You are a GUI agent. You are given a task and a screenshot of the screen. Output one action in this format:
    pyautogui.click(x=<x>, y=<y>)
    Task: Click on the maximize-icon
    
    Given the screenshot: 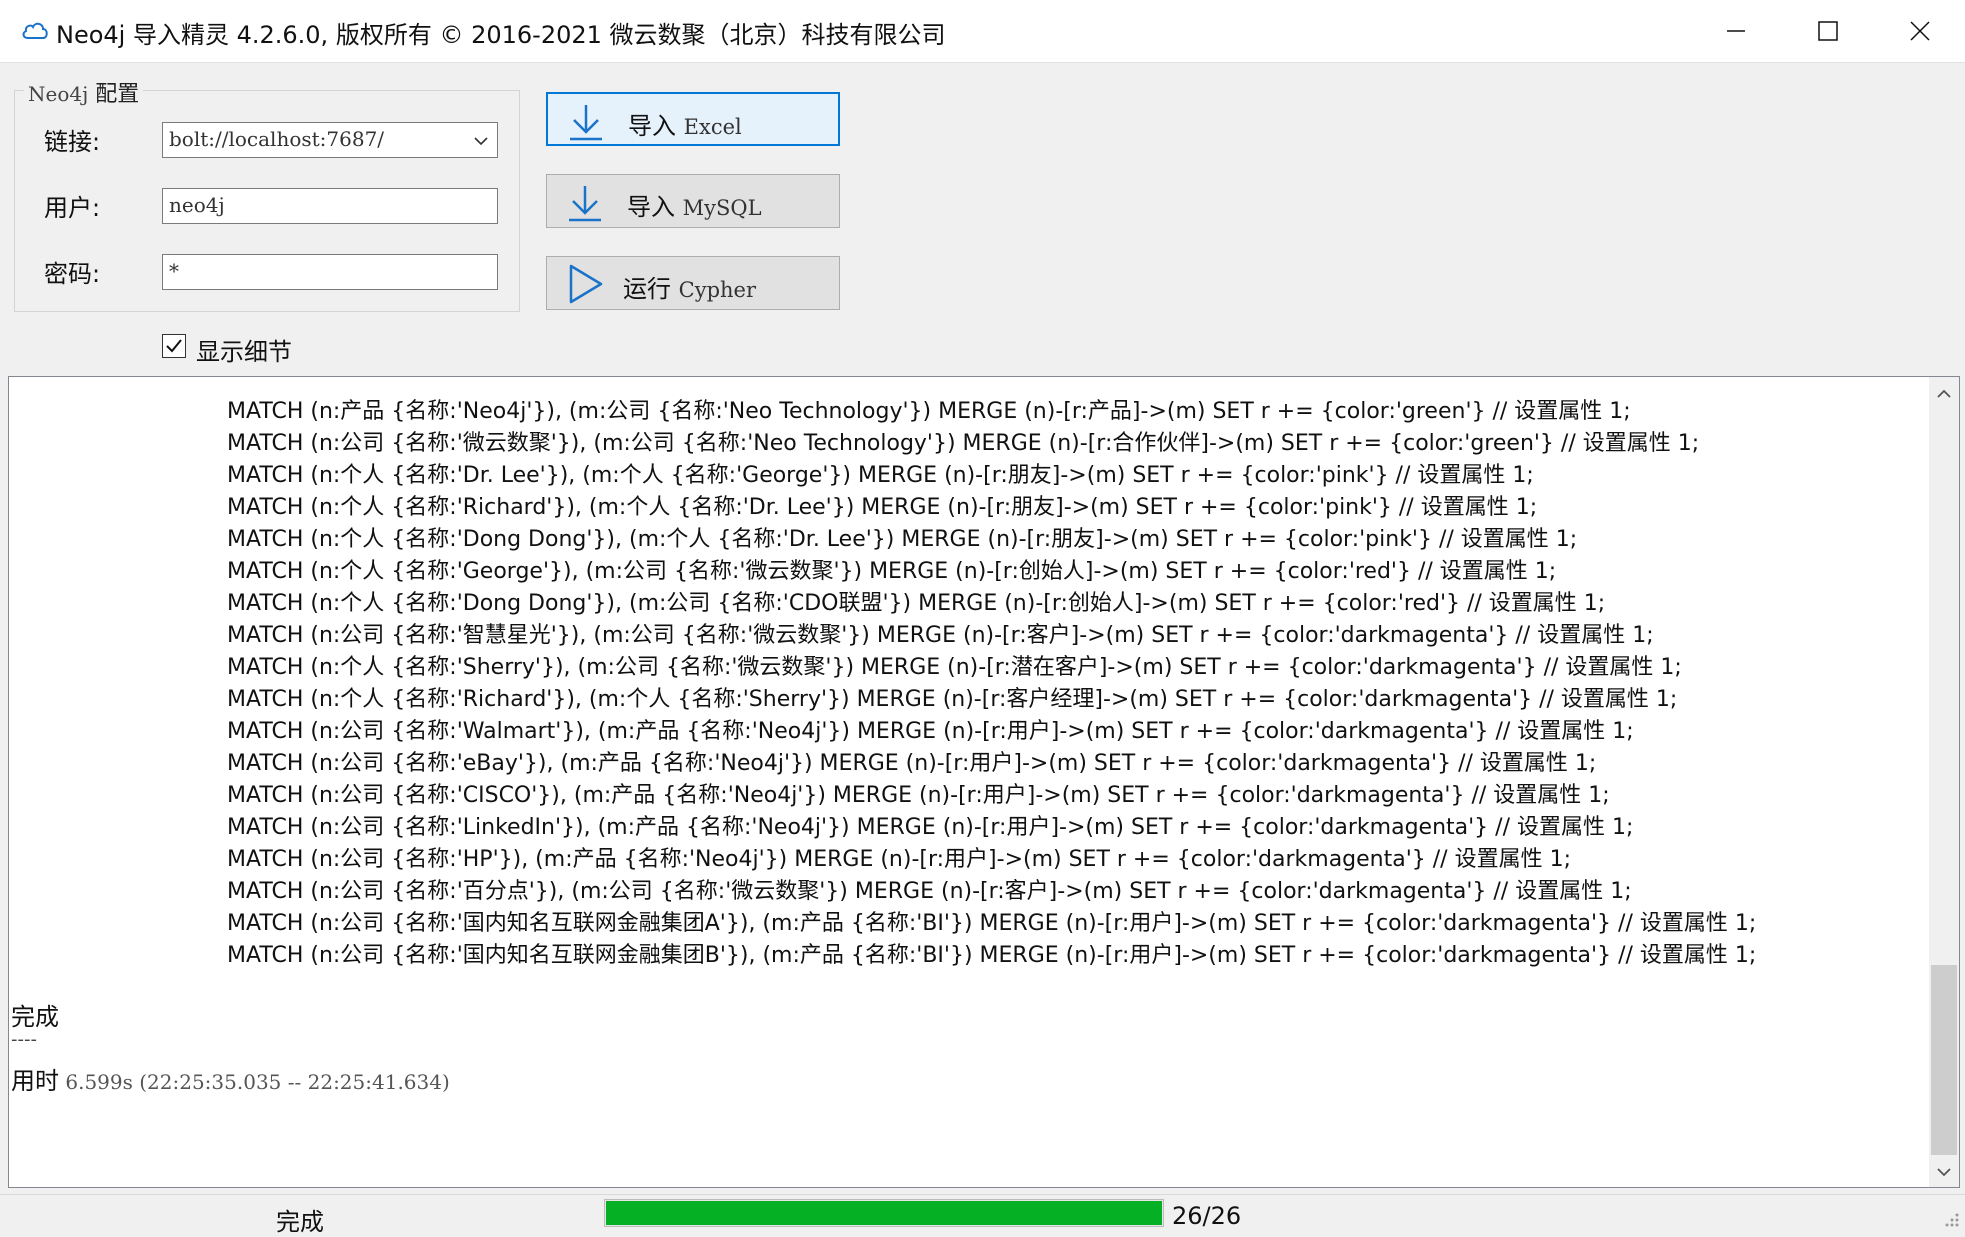 What is the action you would take?
    pyautogui.click(x=1828, y=31)
    